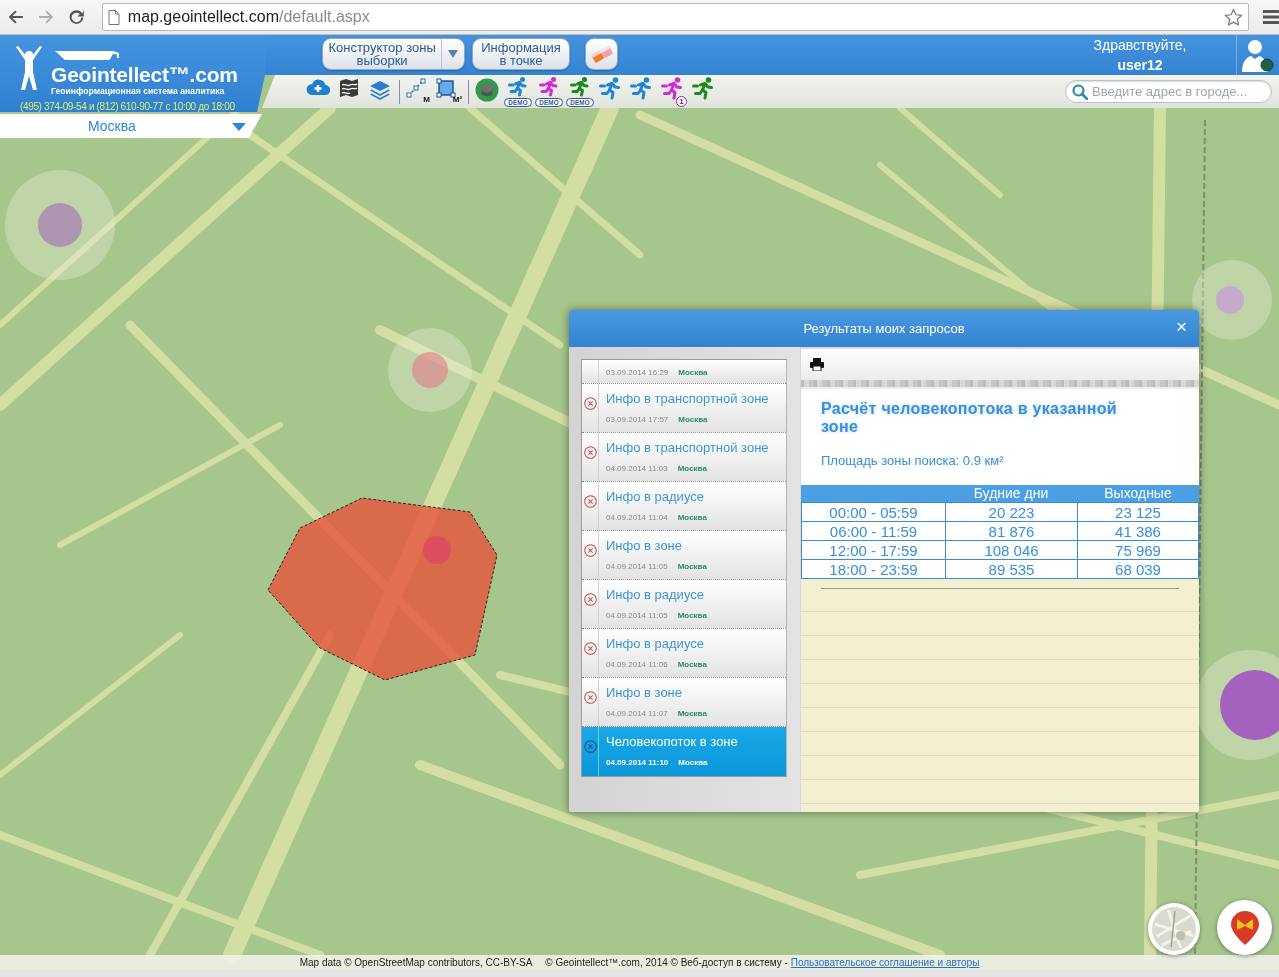 Image resolution: width=1279 pixels, height=977 pixels. What do you see at coordinates (1138, 493) in the screenshot?
I see `column-header: Выходные` at bounding box center [1138, 493].